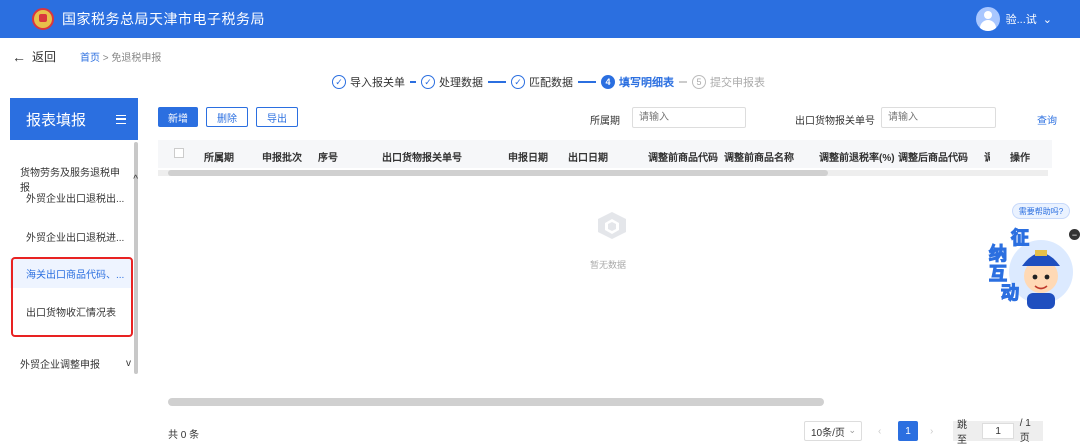 This screenshot has height=445, width=1080. What do you see at coordinates (542, 82) in the screenshot?
I see `step-match-data: ✓ 匹配数据` at bounding box center [542, 82].